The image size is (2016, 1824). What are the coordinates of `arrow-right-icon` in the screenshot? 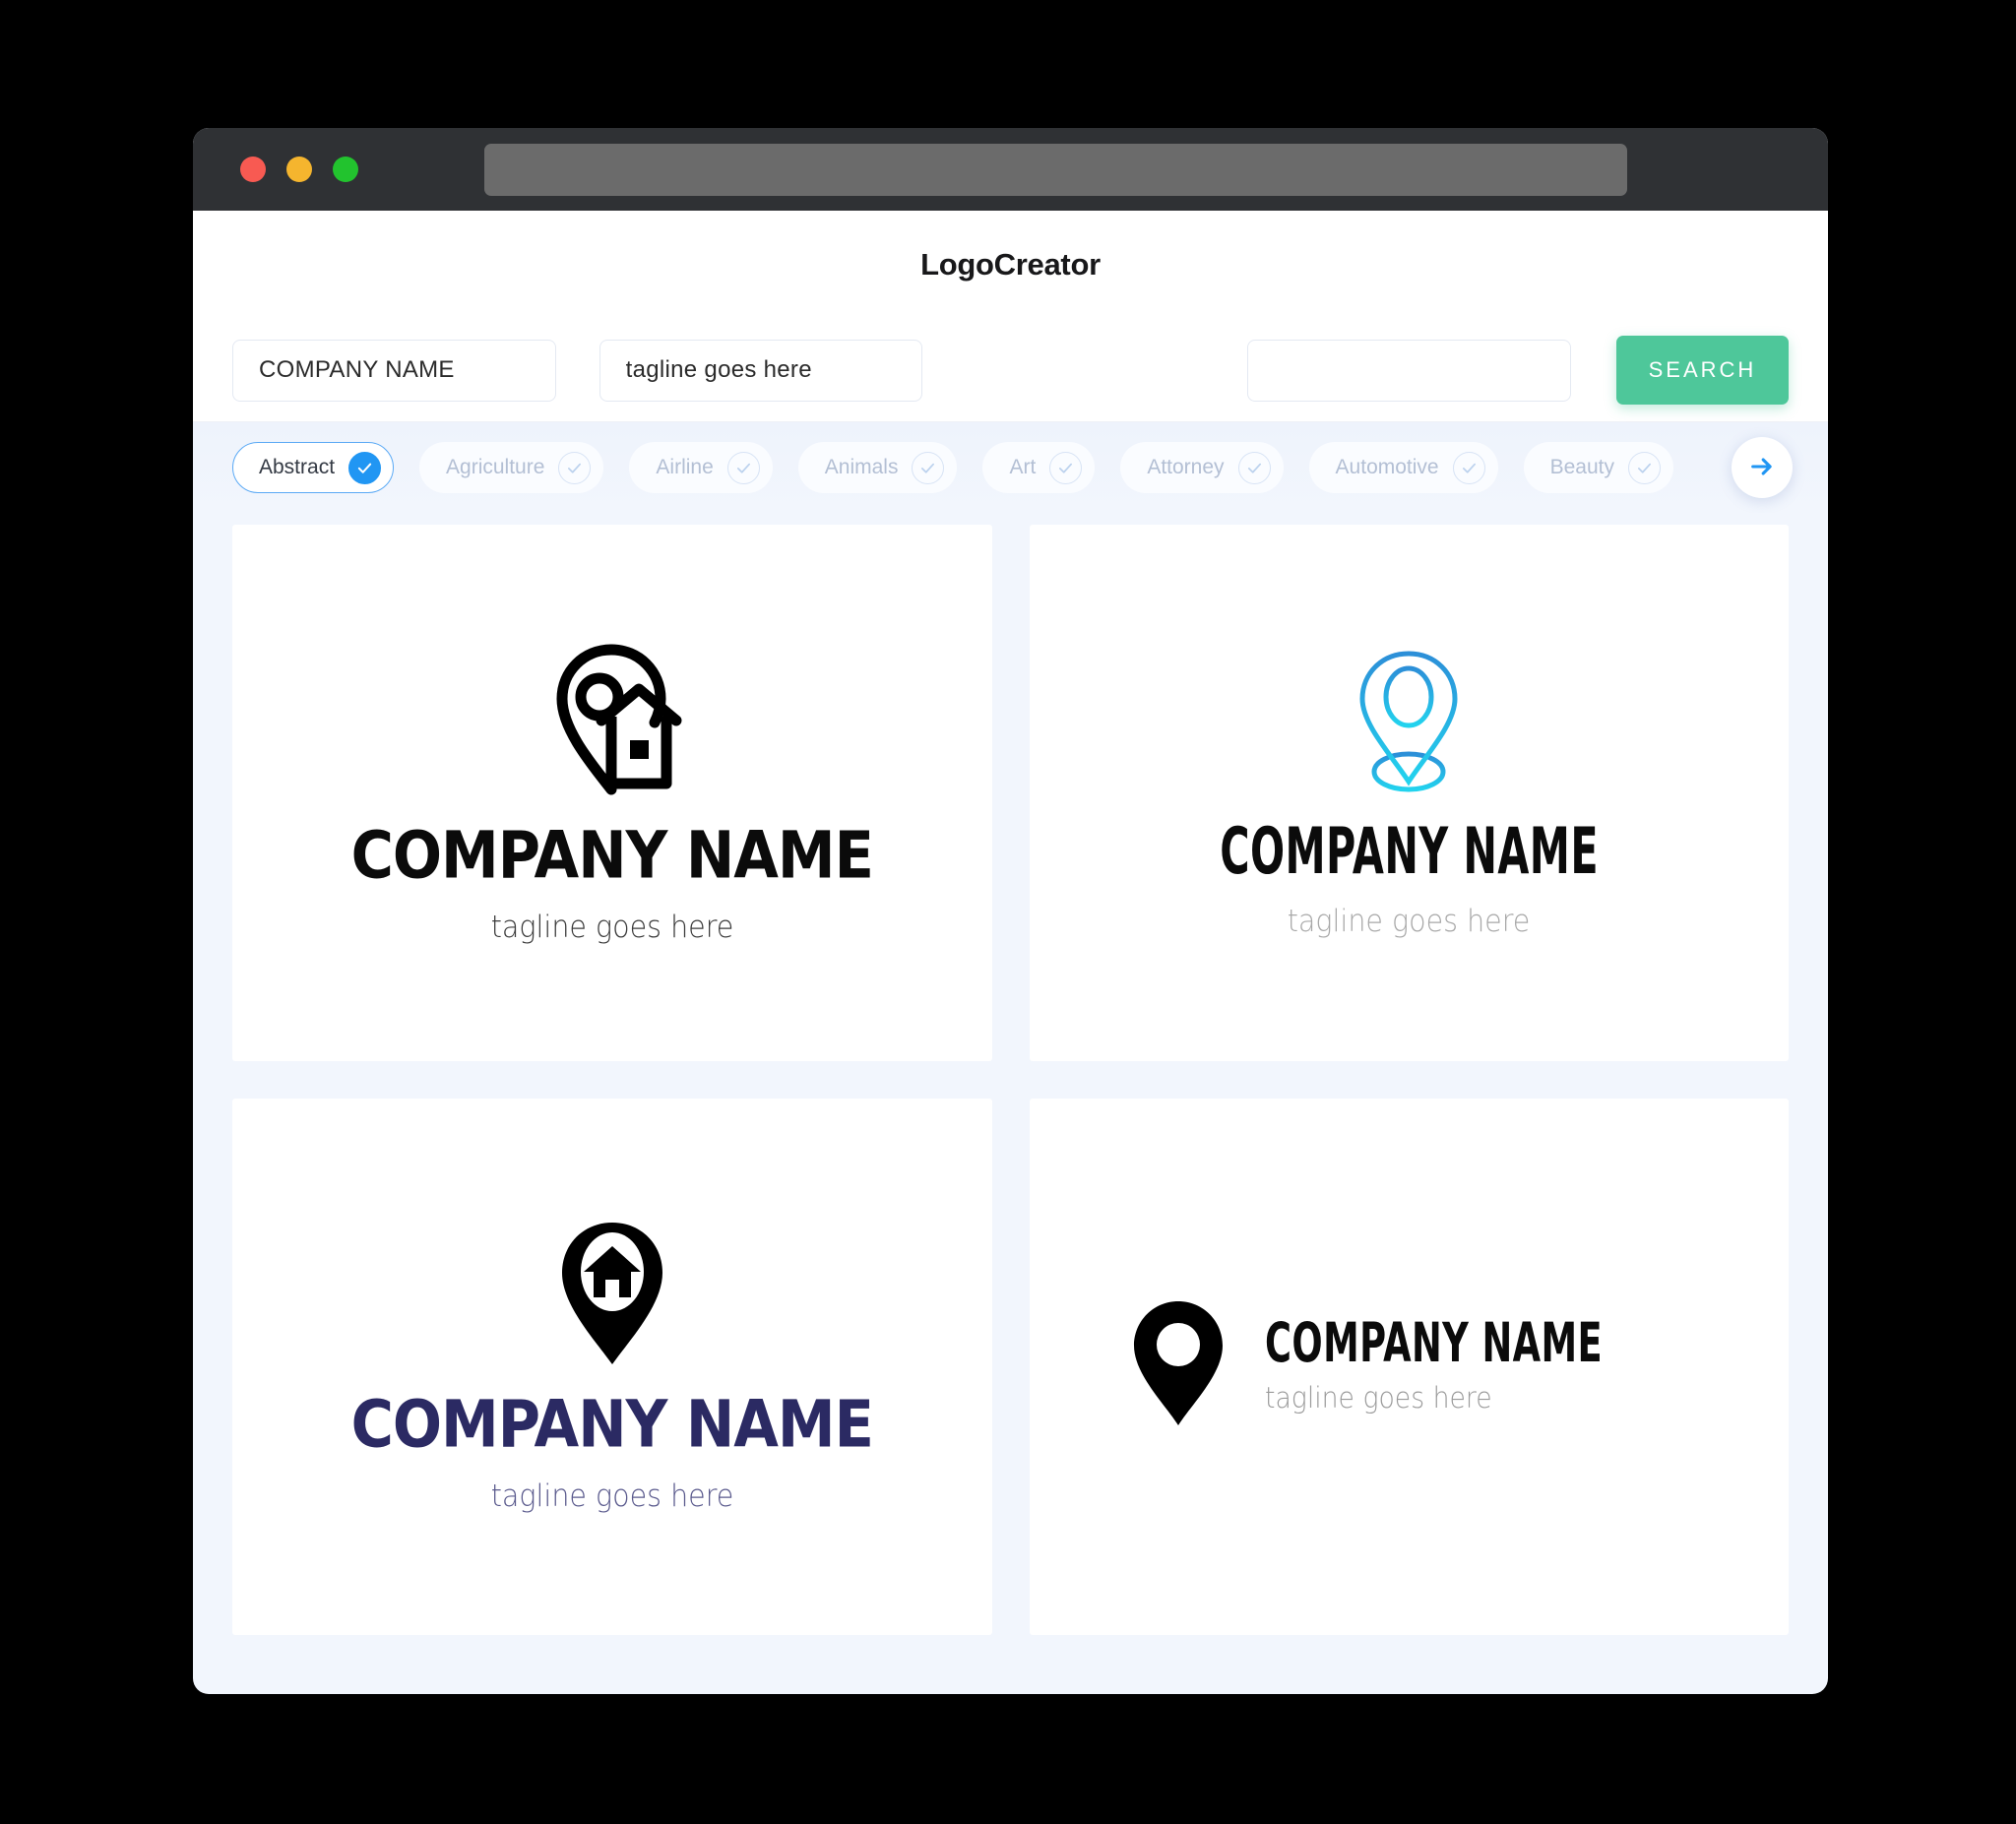 It's located at (1762, 468).